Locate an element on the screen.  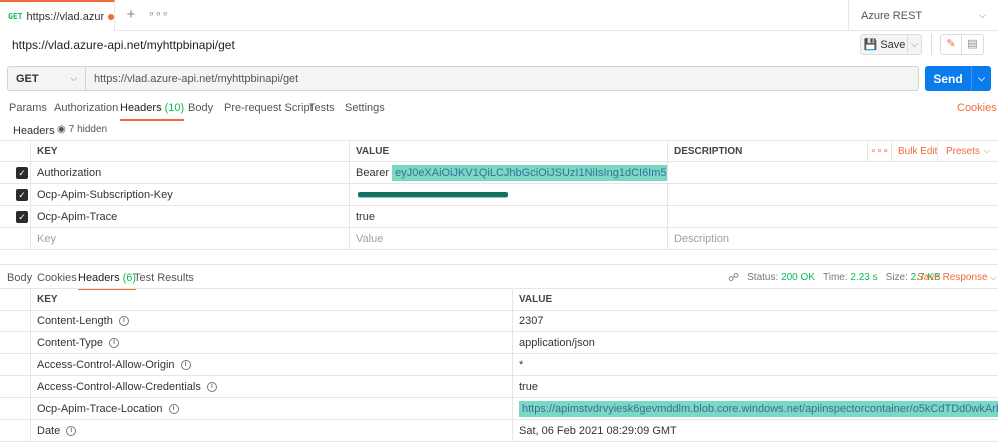
header-value is located at coordinates (509, 195).